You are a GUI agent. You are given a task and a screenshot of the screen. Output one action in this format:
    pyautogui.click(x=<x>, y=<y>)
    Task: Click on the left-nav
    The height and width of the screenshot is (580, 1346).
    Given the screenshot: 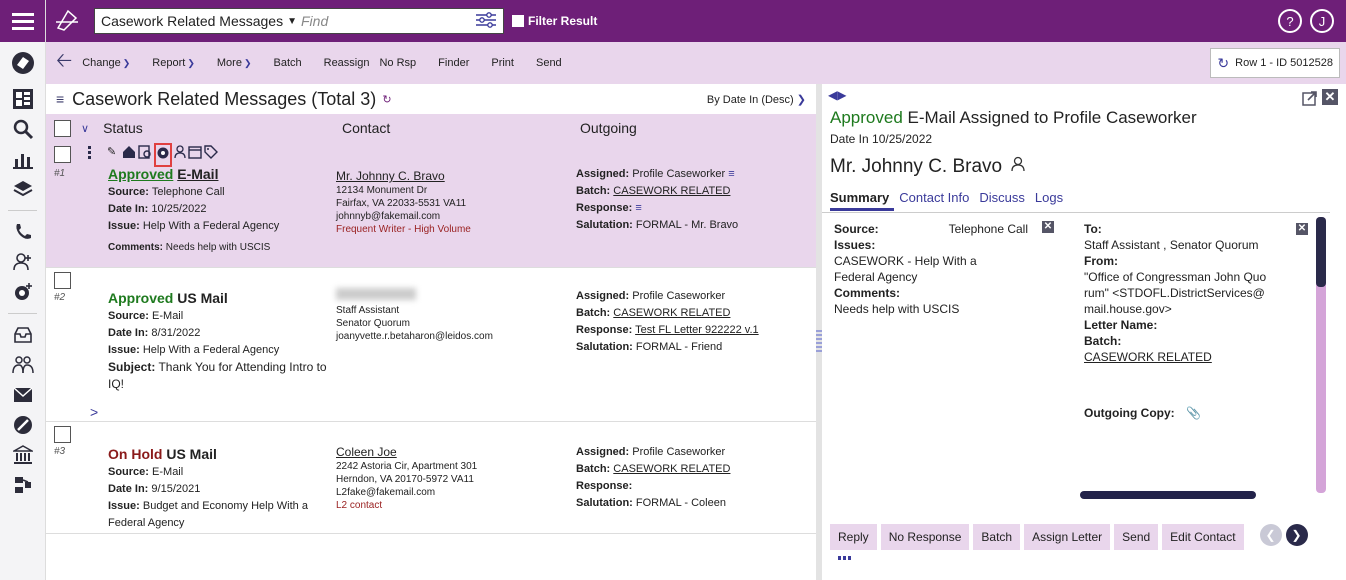 What is the action you would take?
    pyautogui.click(x=23, y=290)
    